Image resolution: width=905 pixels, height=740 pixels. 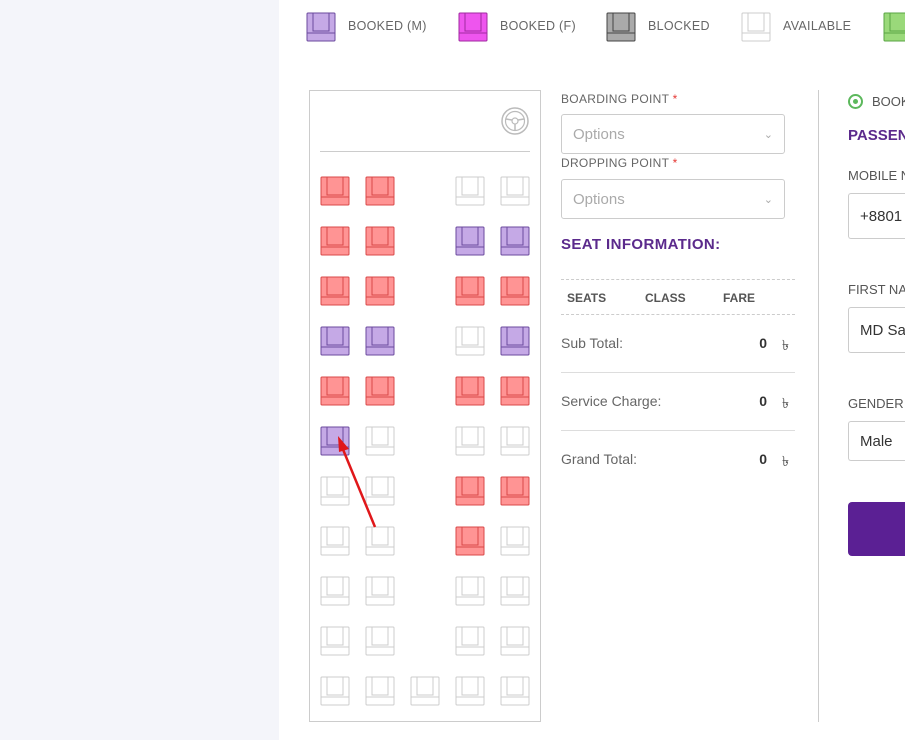 I want to click on seat-table-header: SEATS CLASS FARE, so click(x=678, y=297).